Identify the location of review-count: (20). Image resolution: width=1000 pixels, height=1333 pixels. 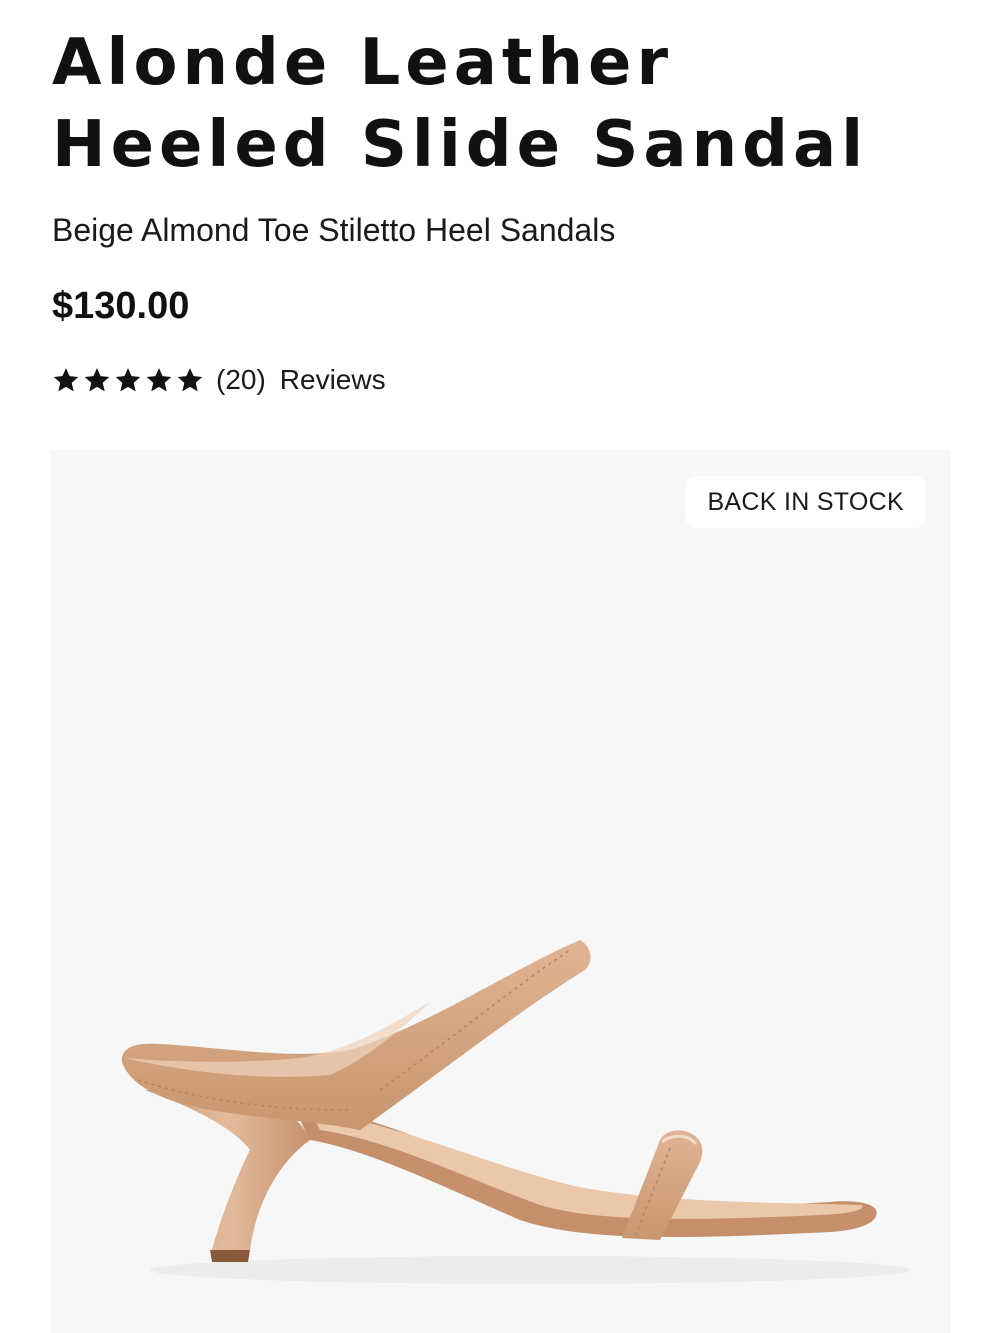
(241, 379).